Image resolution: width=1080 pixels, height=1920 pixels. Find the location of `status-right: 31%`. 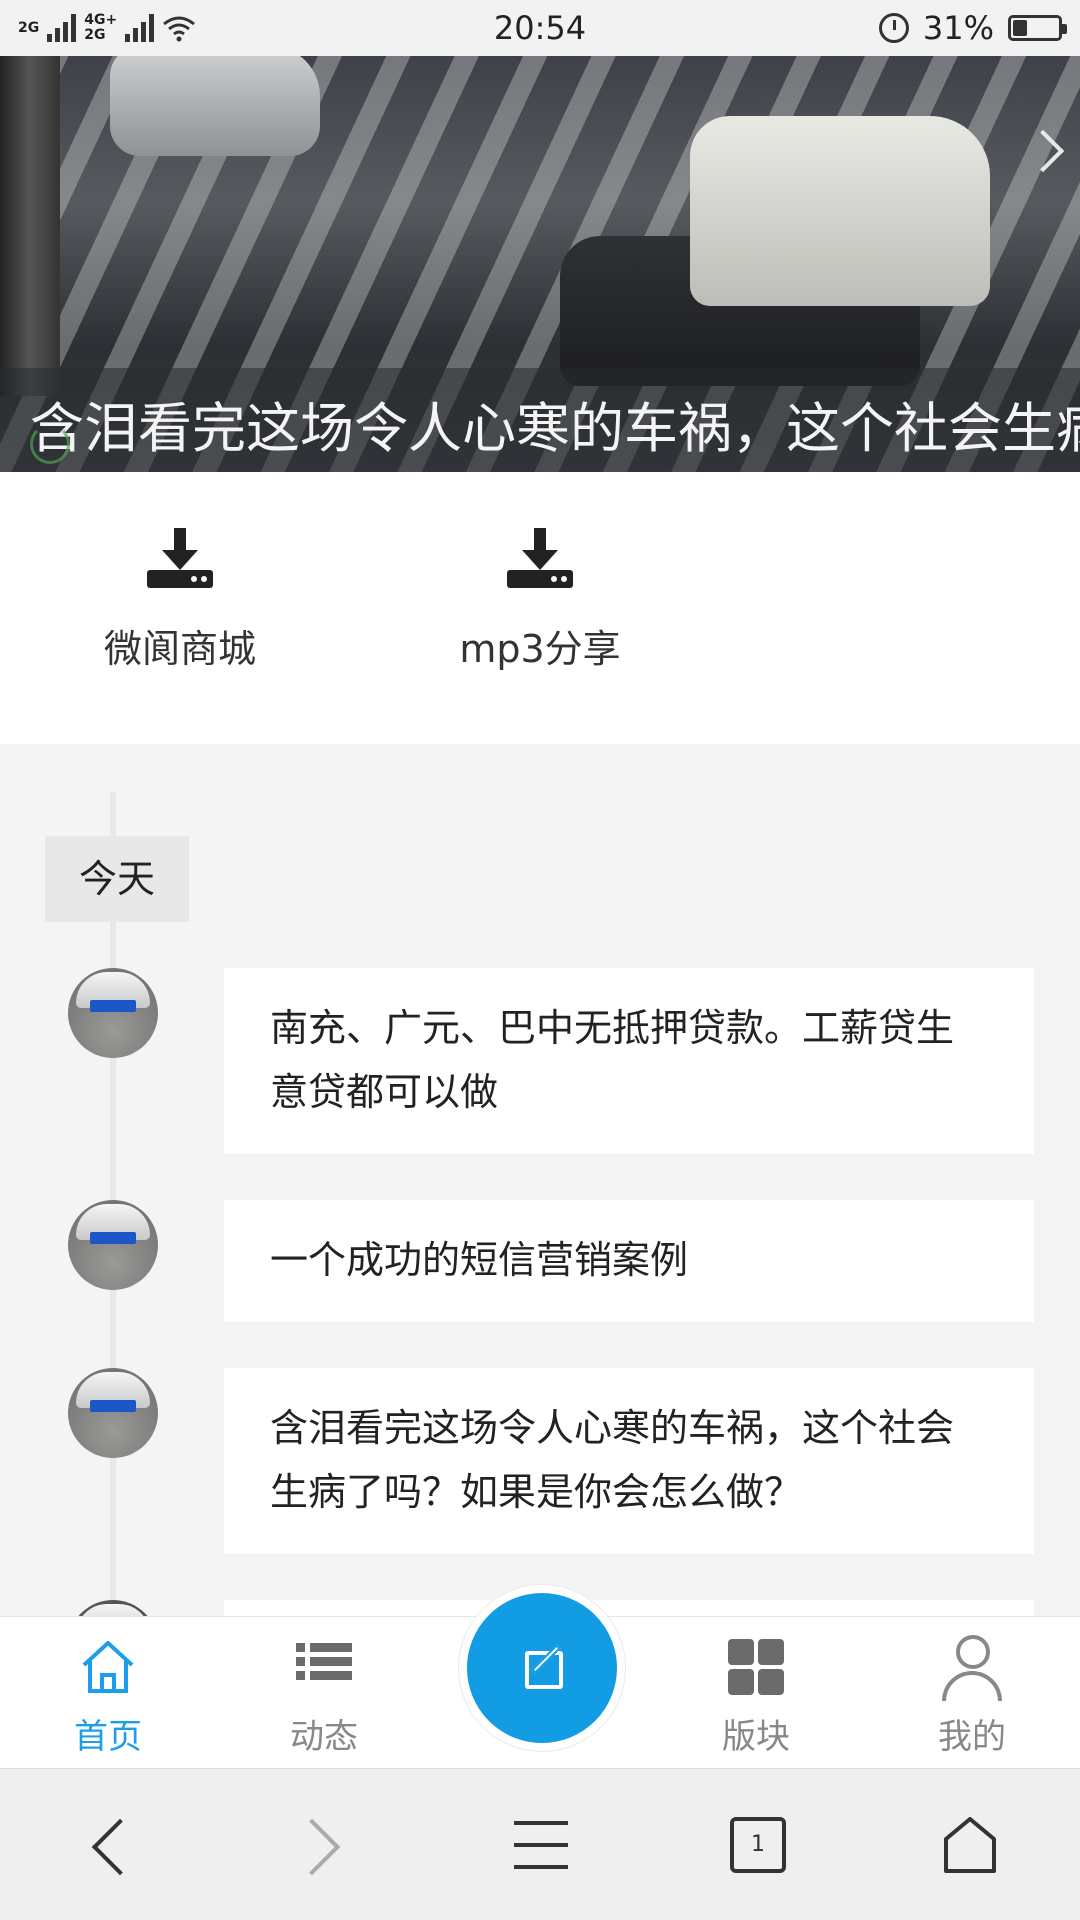

status-right: 31% is located at coordinates (972, 28).